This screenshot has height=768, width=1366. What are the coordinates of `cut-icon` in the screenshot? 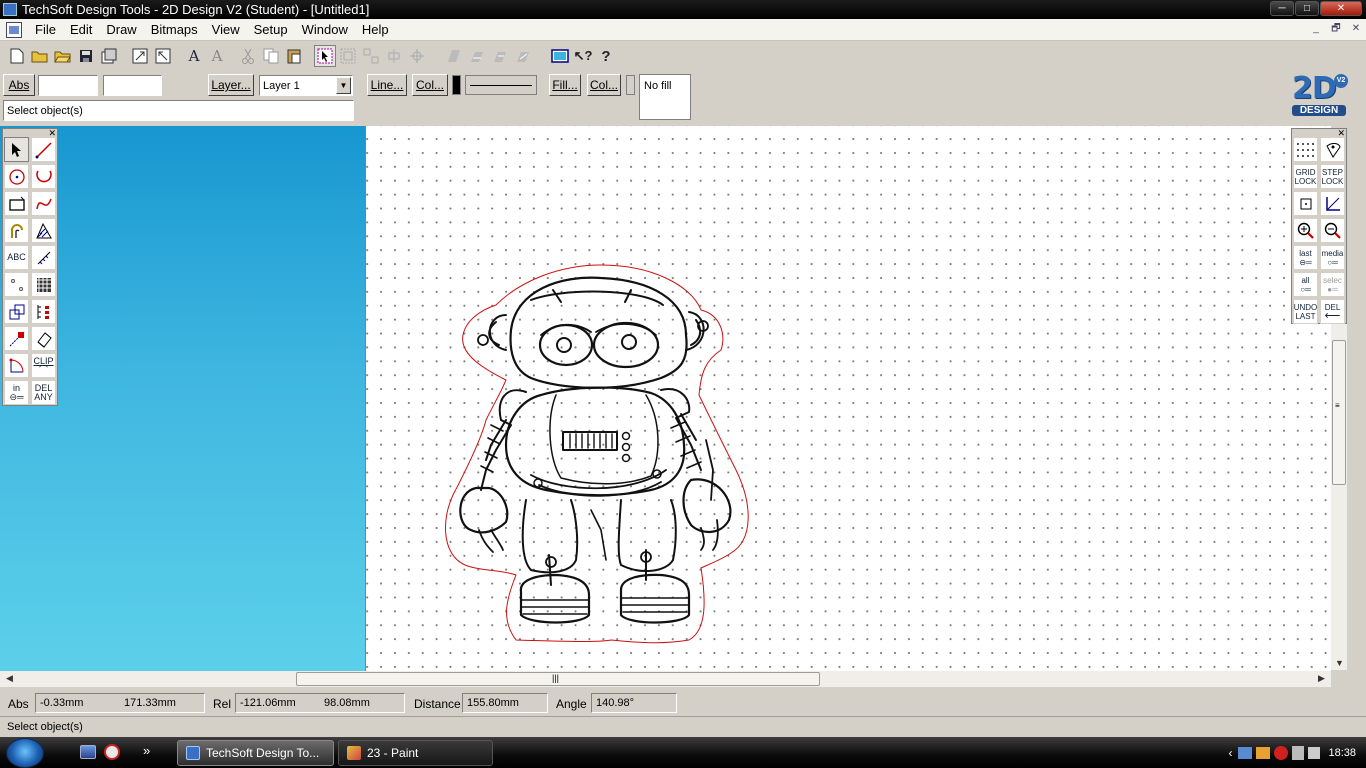 It's located at (248, 56).